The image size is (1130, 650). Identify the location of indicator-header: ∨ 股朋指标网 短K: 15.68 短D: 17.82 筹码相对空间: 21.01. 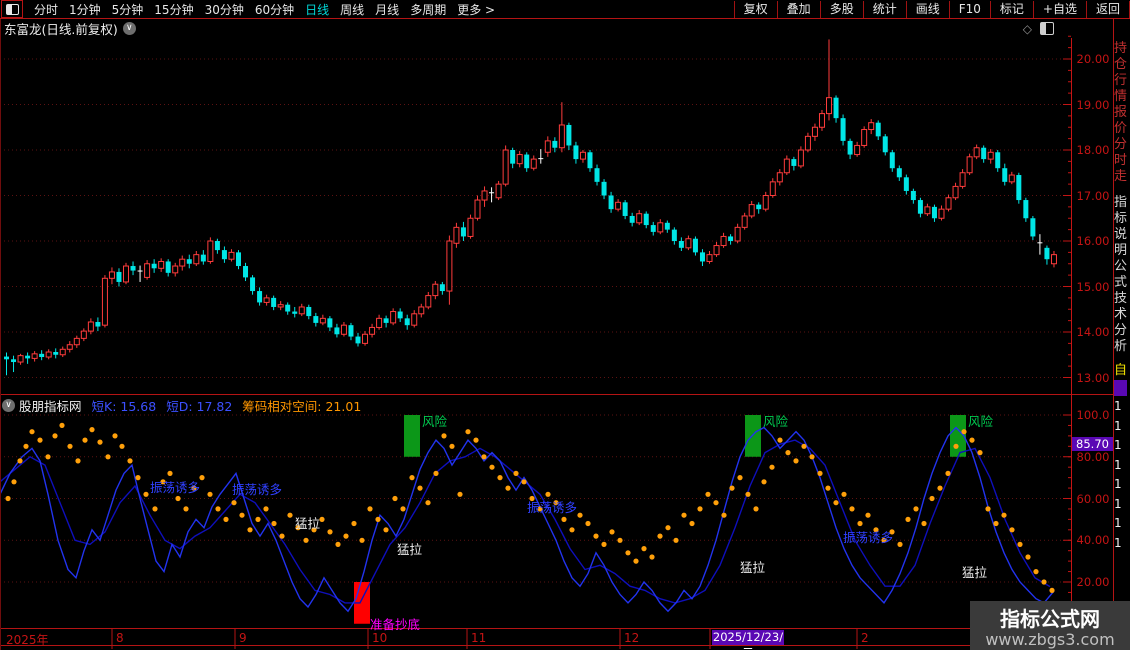
(181, 405).